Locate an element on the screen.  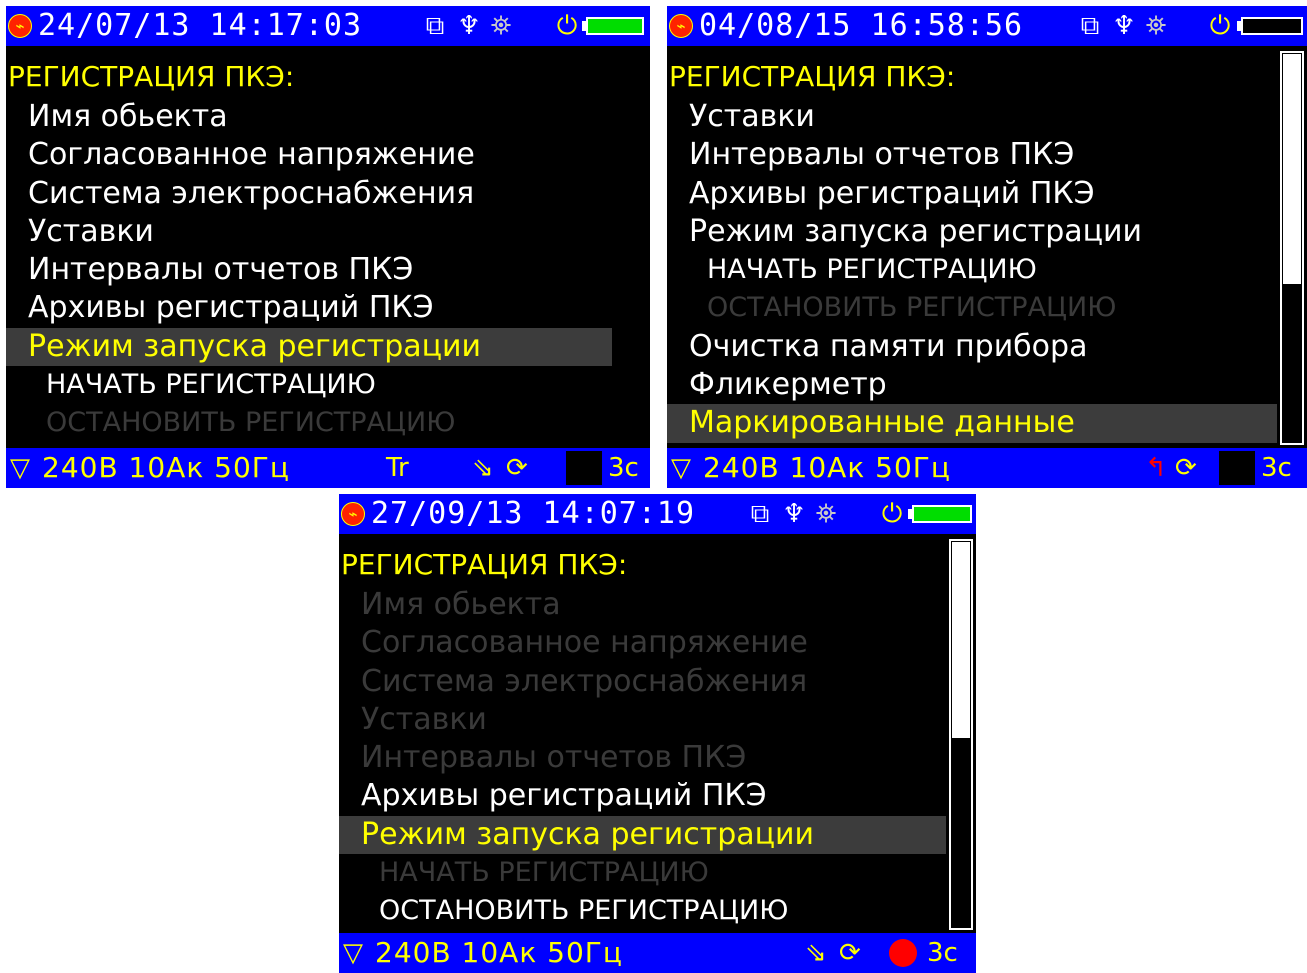
menu-item-flickermeter: Фликерметр is located at coordinates (972, 385).